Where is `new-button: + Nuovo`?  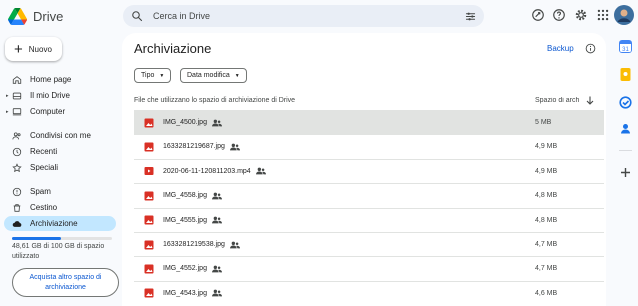 new-button: + Nuovo is located at coordinates (33, 49).